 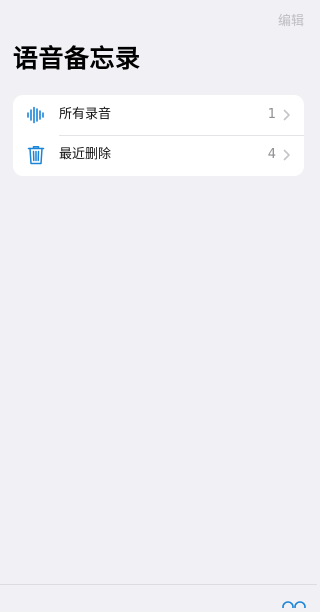 What do you see at coordinates (85, 115) in the screenshot?
I see `folder-label: 所有录音` at bounding box center [85, 115].